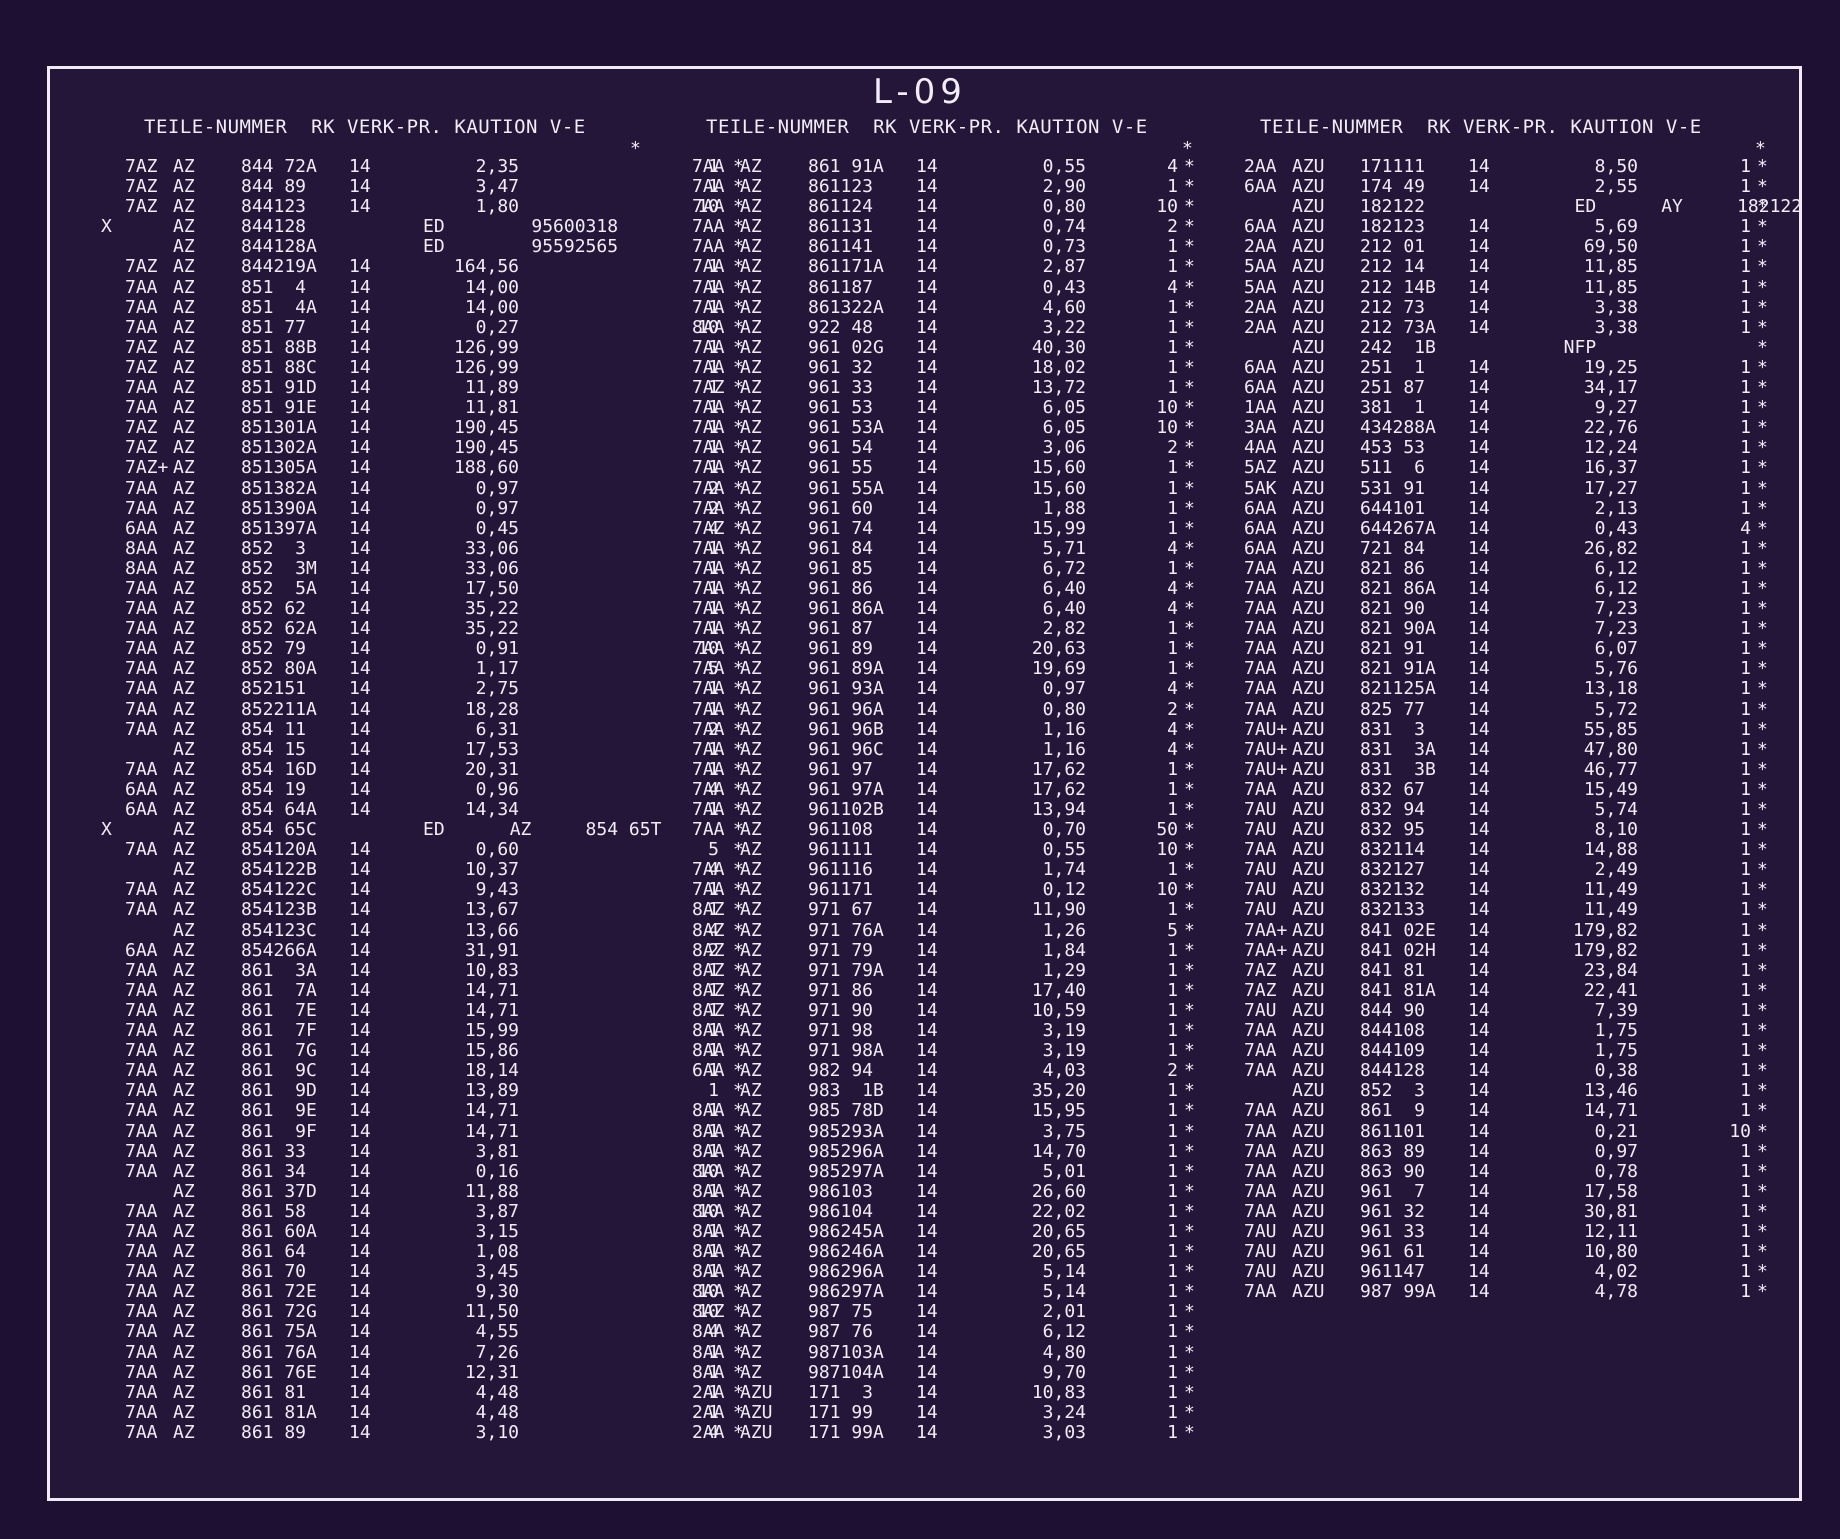 Image resolution: width=1840 pixels, height=1539 pixels. Describe the element at coordinates (1058, 367) in the screenshot. I see `sale-price: 18,02` at that location.